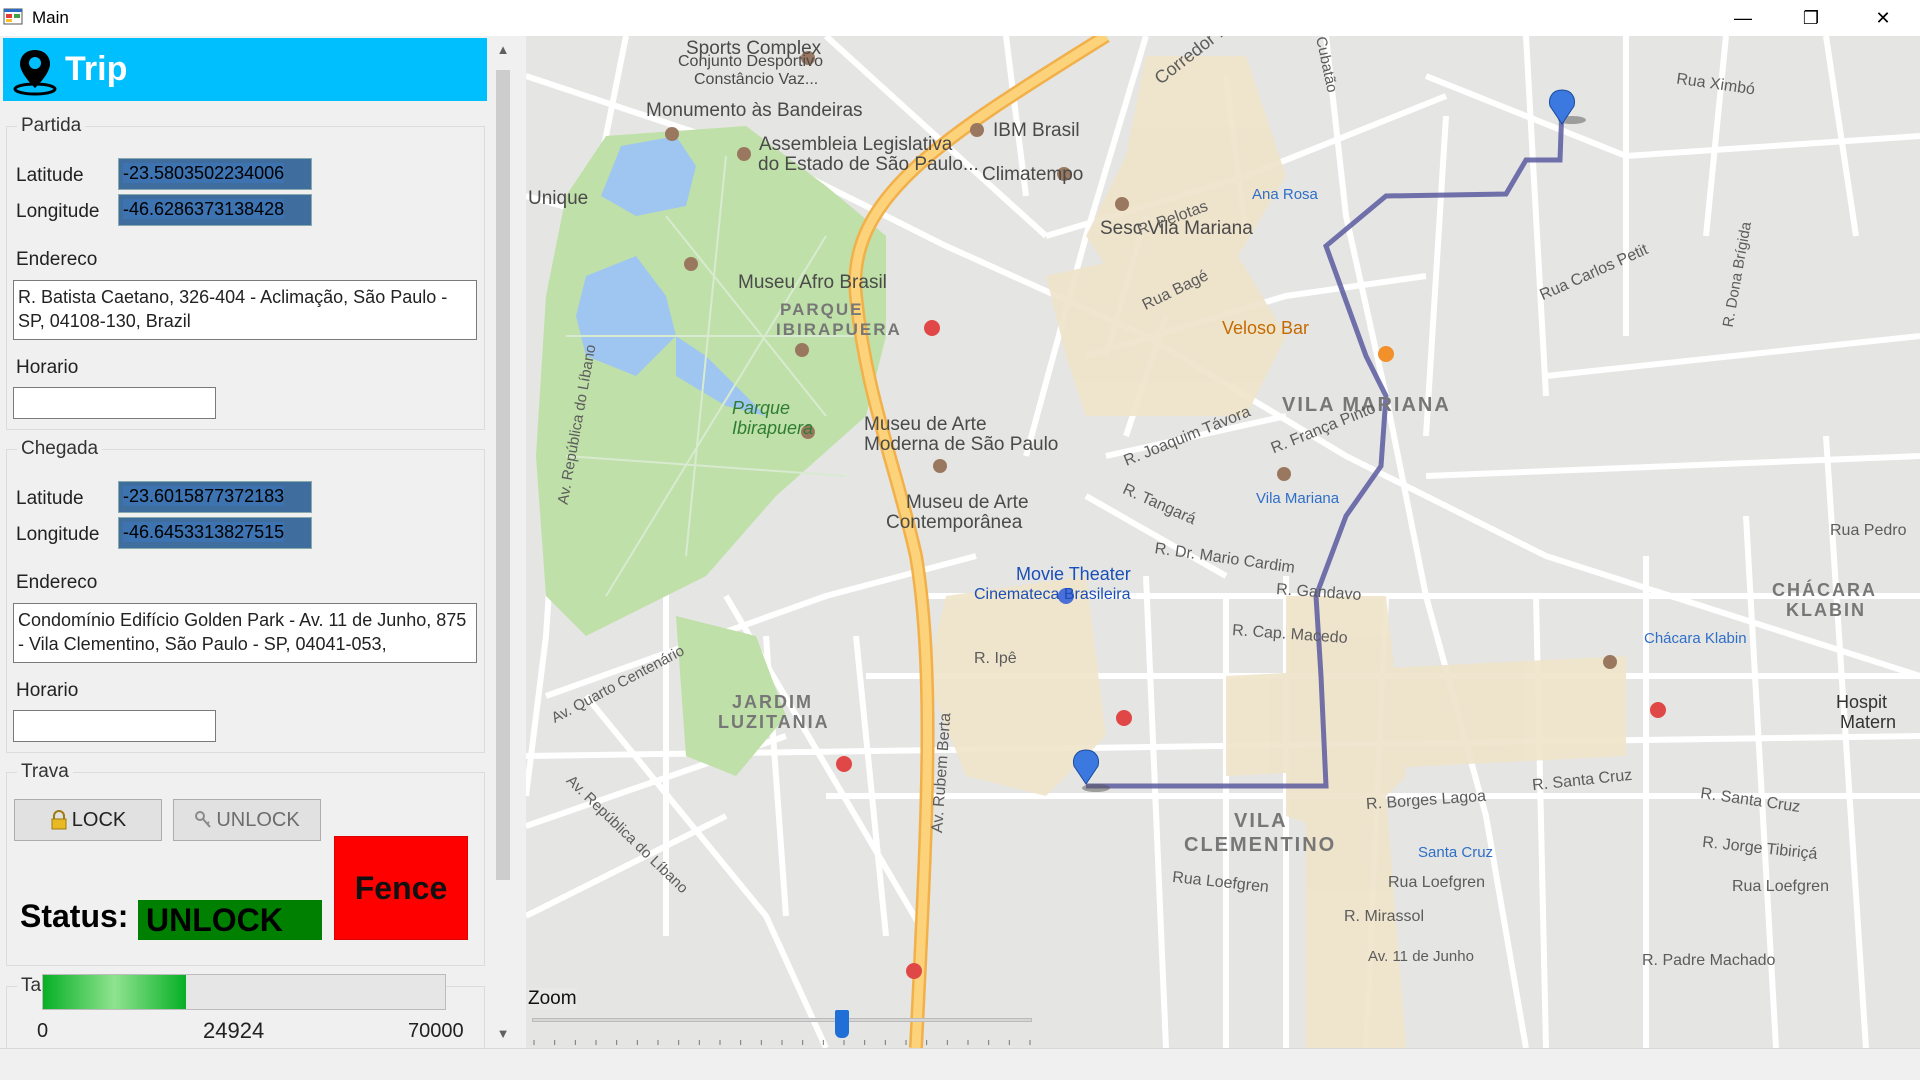 The image size is (1920, 1080). What do you see at coordinates (1261, 821) in the screenshot?
I see `map-label-vila-clem: VILA` at bounding box center [1261, 821].